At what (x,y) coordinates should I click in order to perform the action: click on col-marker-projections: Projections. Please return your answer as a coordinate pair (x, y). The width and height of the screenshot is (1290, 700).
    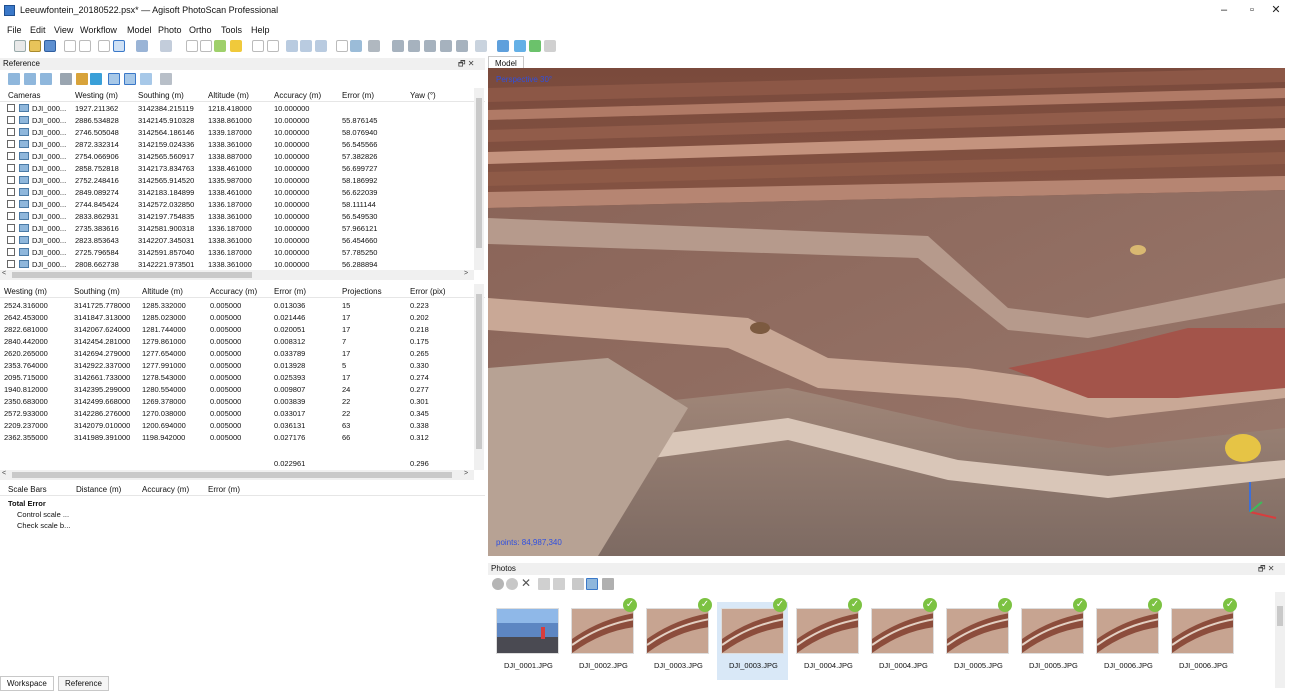
    Looking at the image, I should click on (362, 291).